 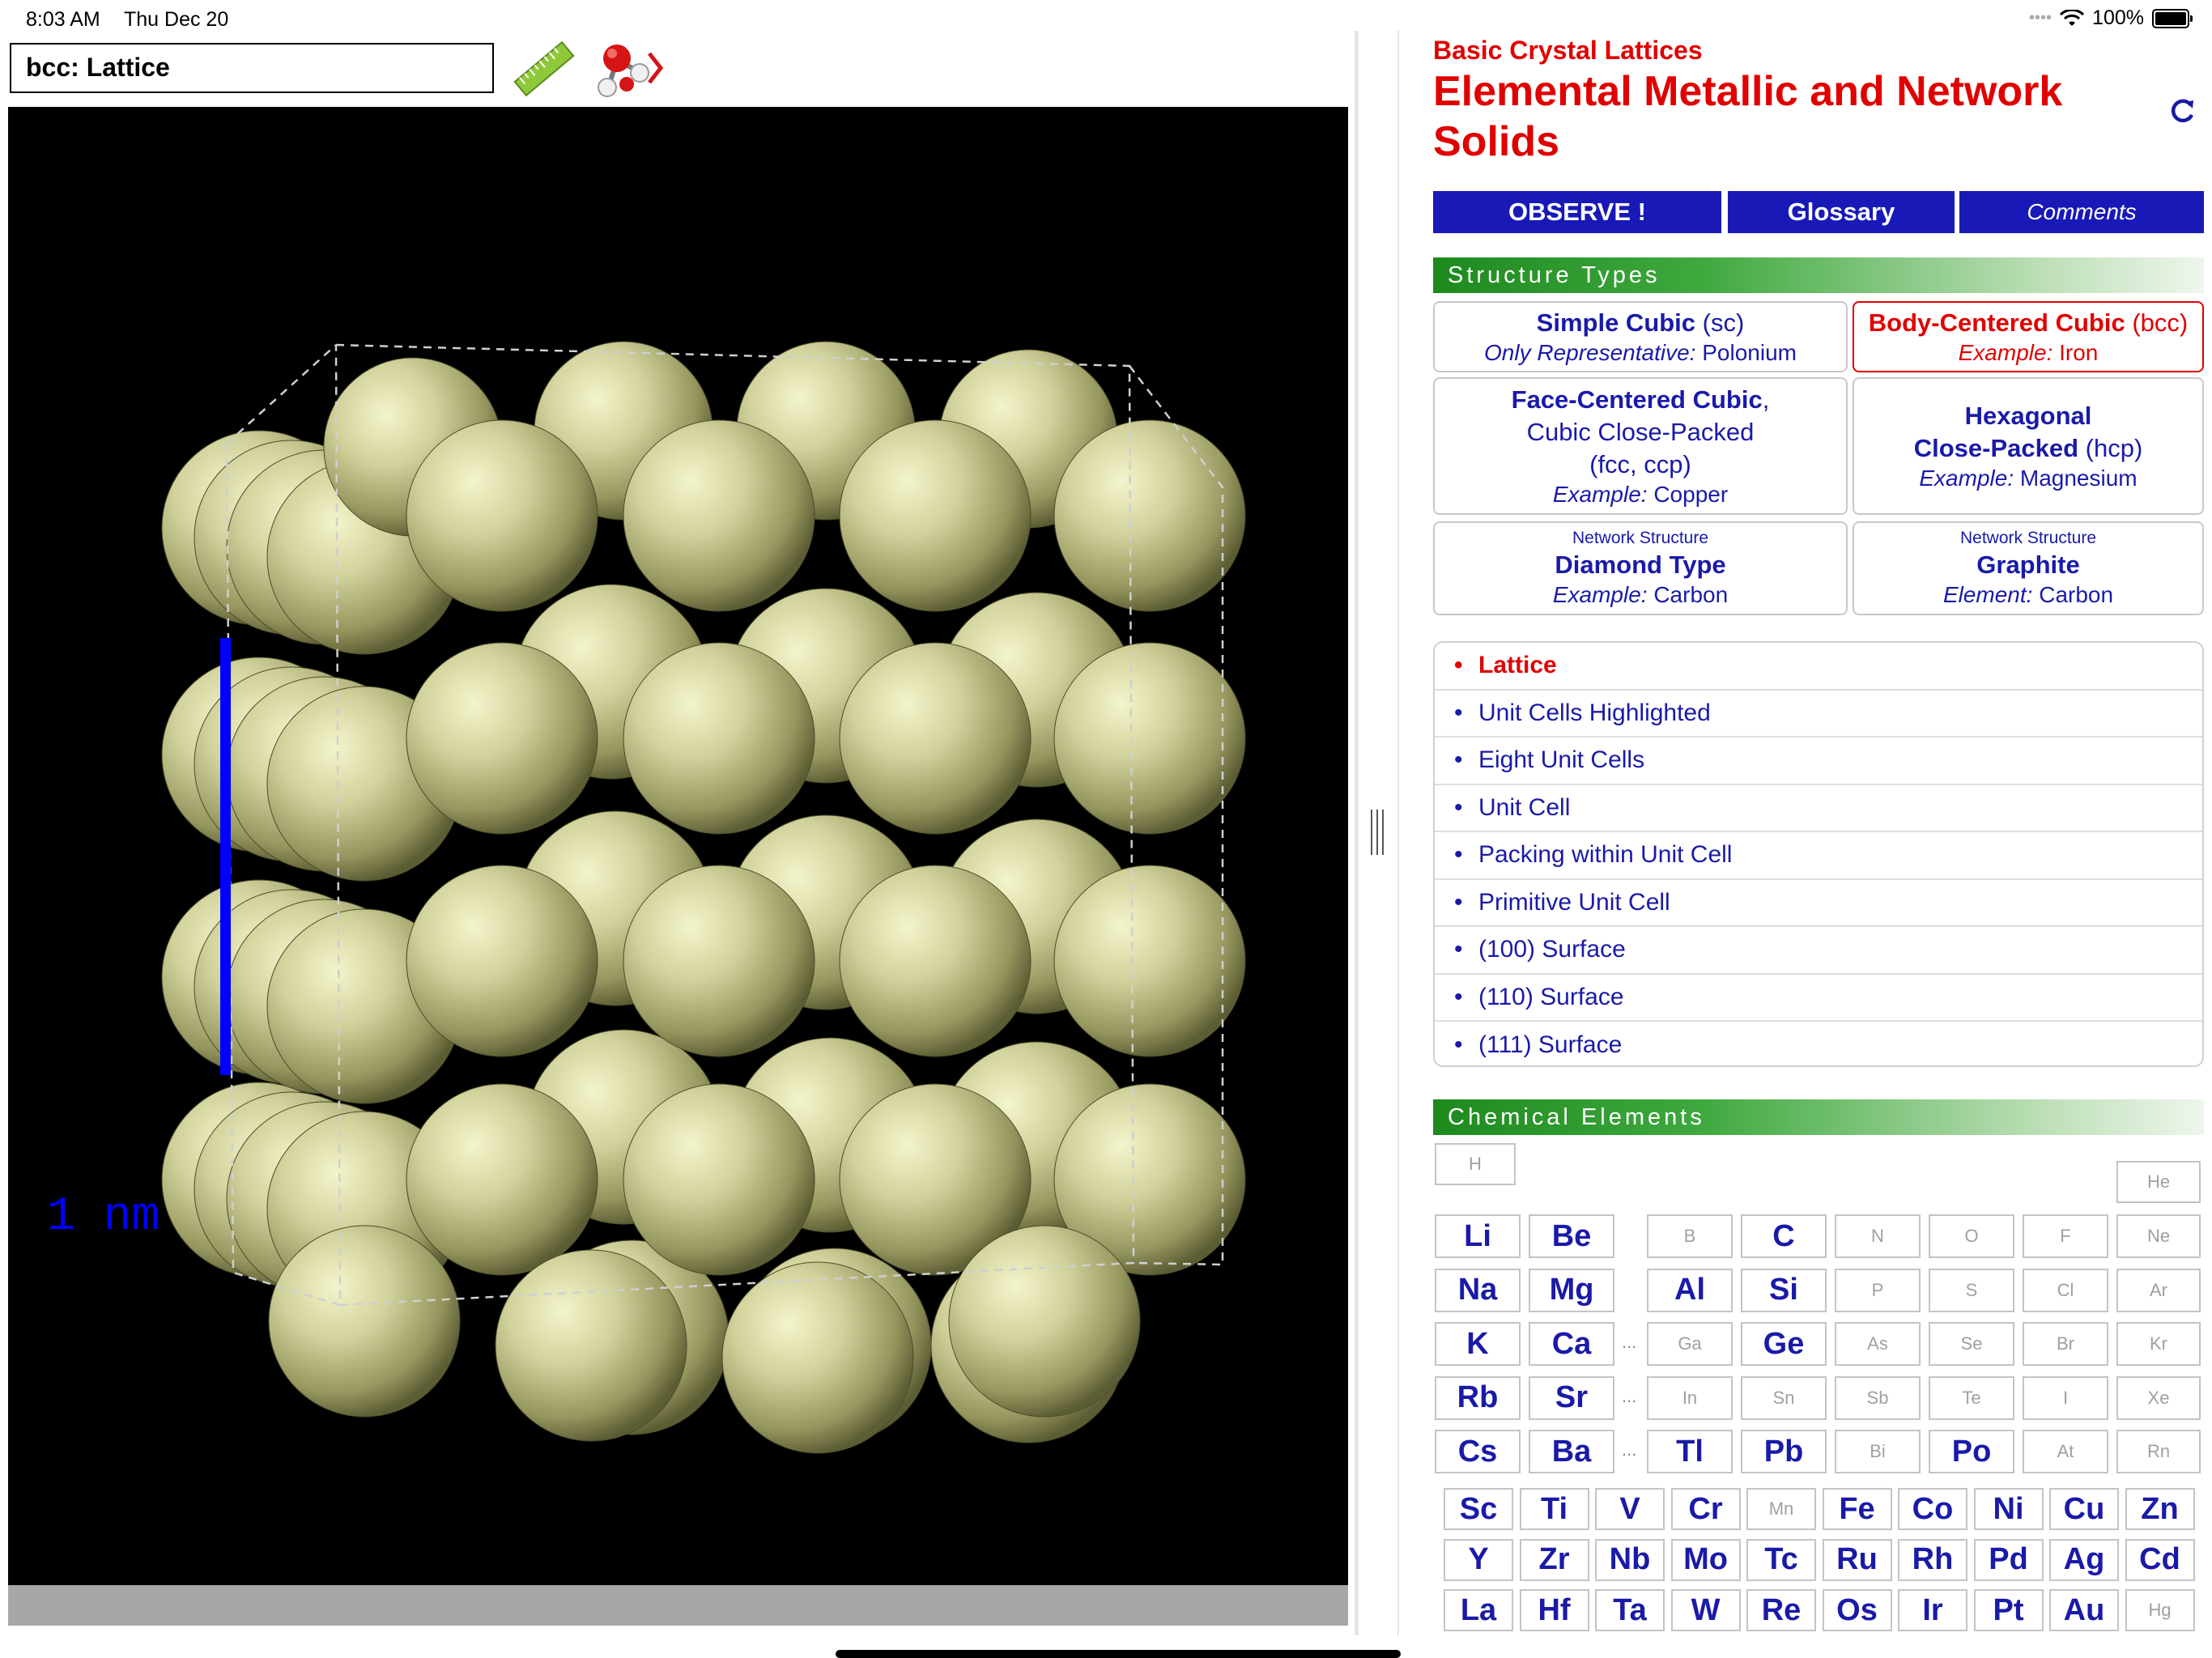 I want to click on element-rh: Rh, so click(x=1932, y=1559).